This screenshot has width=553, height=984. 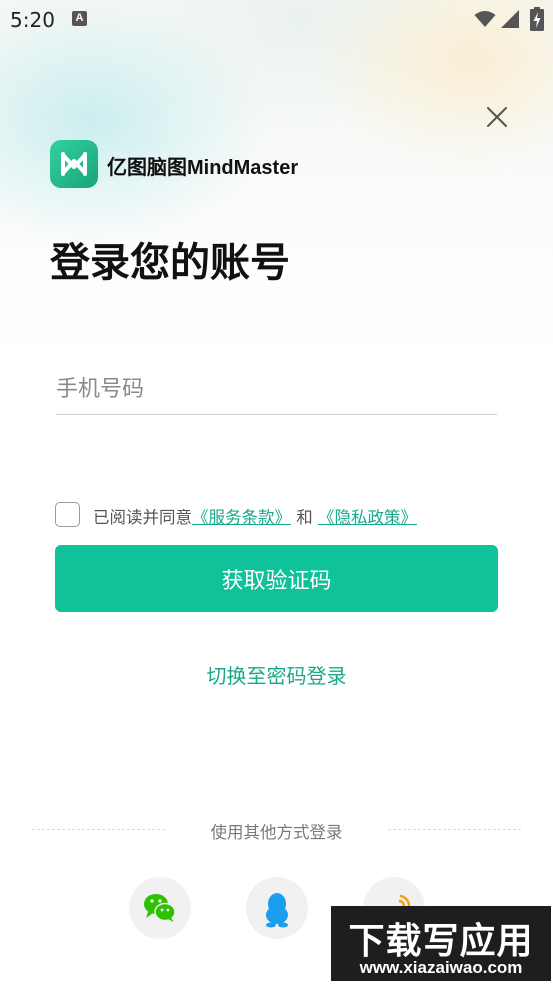 What do you see at coordinates (276, 832) in the screenshot?
I see `other-login-methods-label: 使用其他方式登录` at bounding box center [276, 832].